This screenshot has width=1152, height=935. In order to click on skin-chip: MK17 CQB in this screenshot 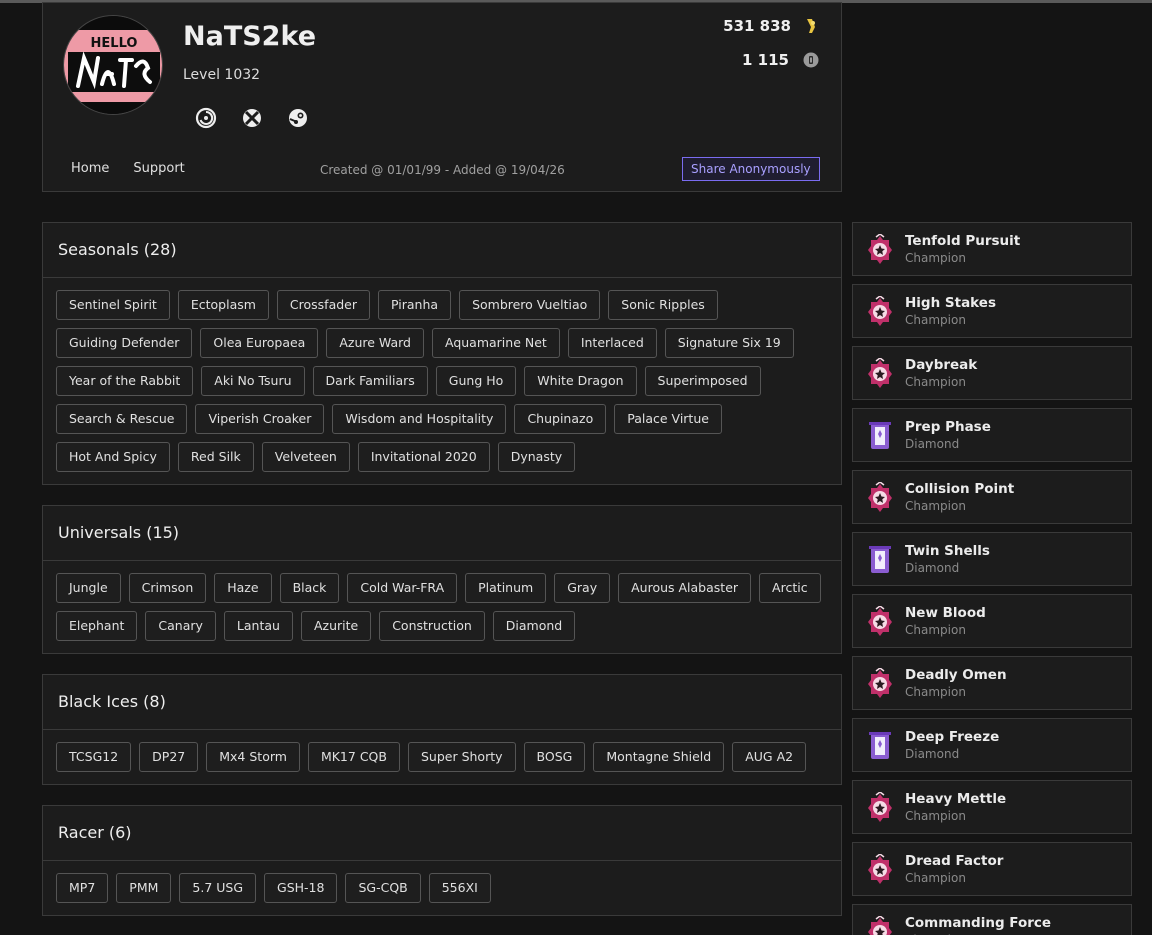, I will do `click(353, 757)`.